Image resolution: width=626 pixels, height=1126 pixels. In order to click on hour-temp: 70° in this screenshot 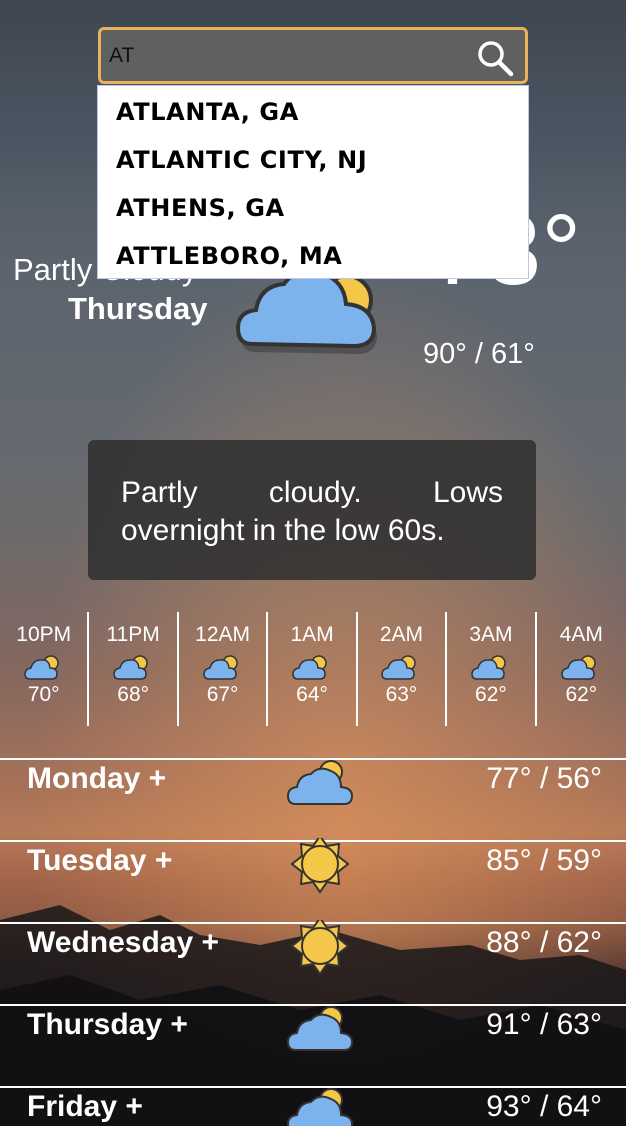, I will do `click(43, 694)`.